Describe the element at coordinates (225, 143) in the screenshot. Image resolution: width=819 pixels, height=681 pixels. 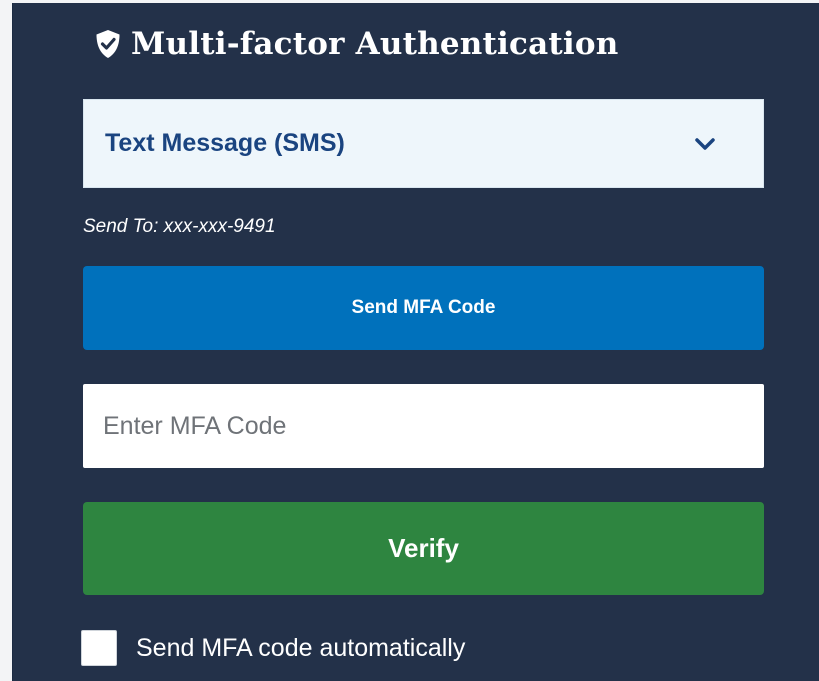
I see `mfa-method-selected-value: Text Message (SMS)` at that location.